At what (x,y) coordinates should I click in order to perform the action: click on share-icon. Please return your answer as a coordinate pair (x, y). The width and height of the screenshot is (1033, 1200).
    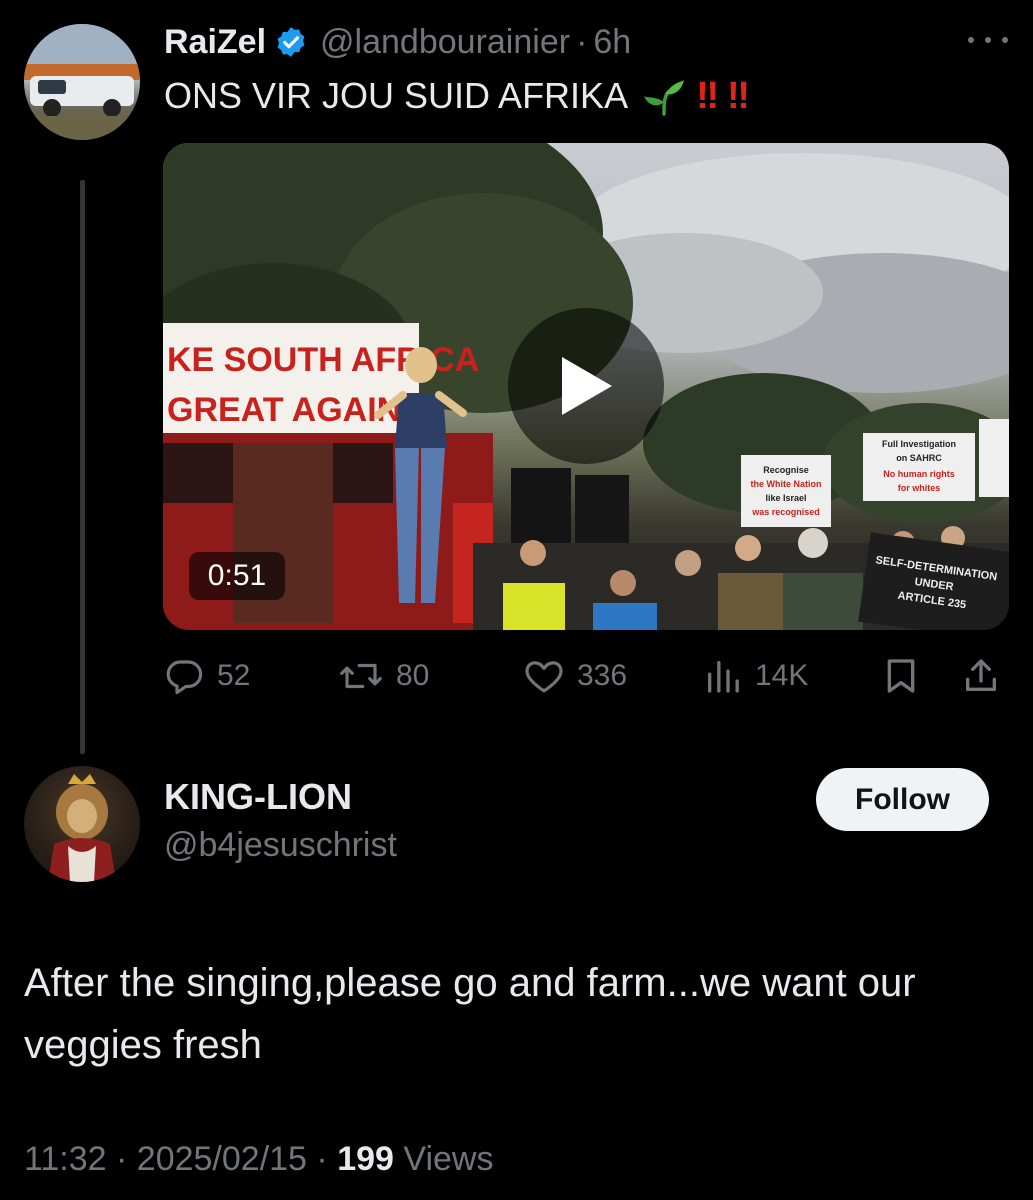
    Looking at the image, I should click on (981, 675).